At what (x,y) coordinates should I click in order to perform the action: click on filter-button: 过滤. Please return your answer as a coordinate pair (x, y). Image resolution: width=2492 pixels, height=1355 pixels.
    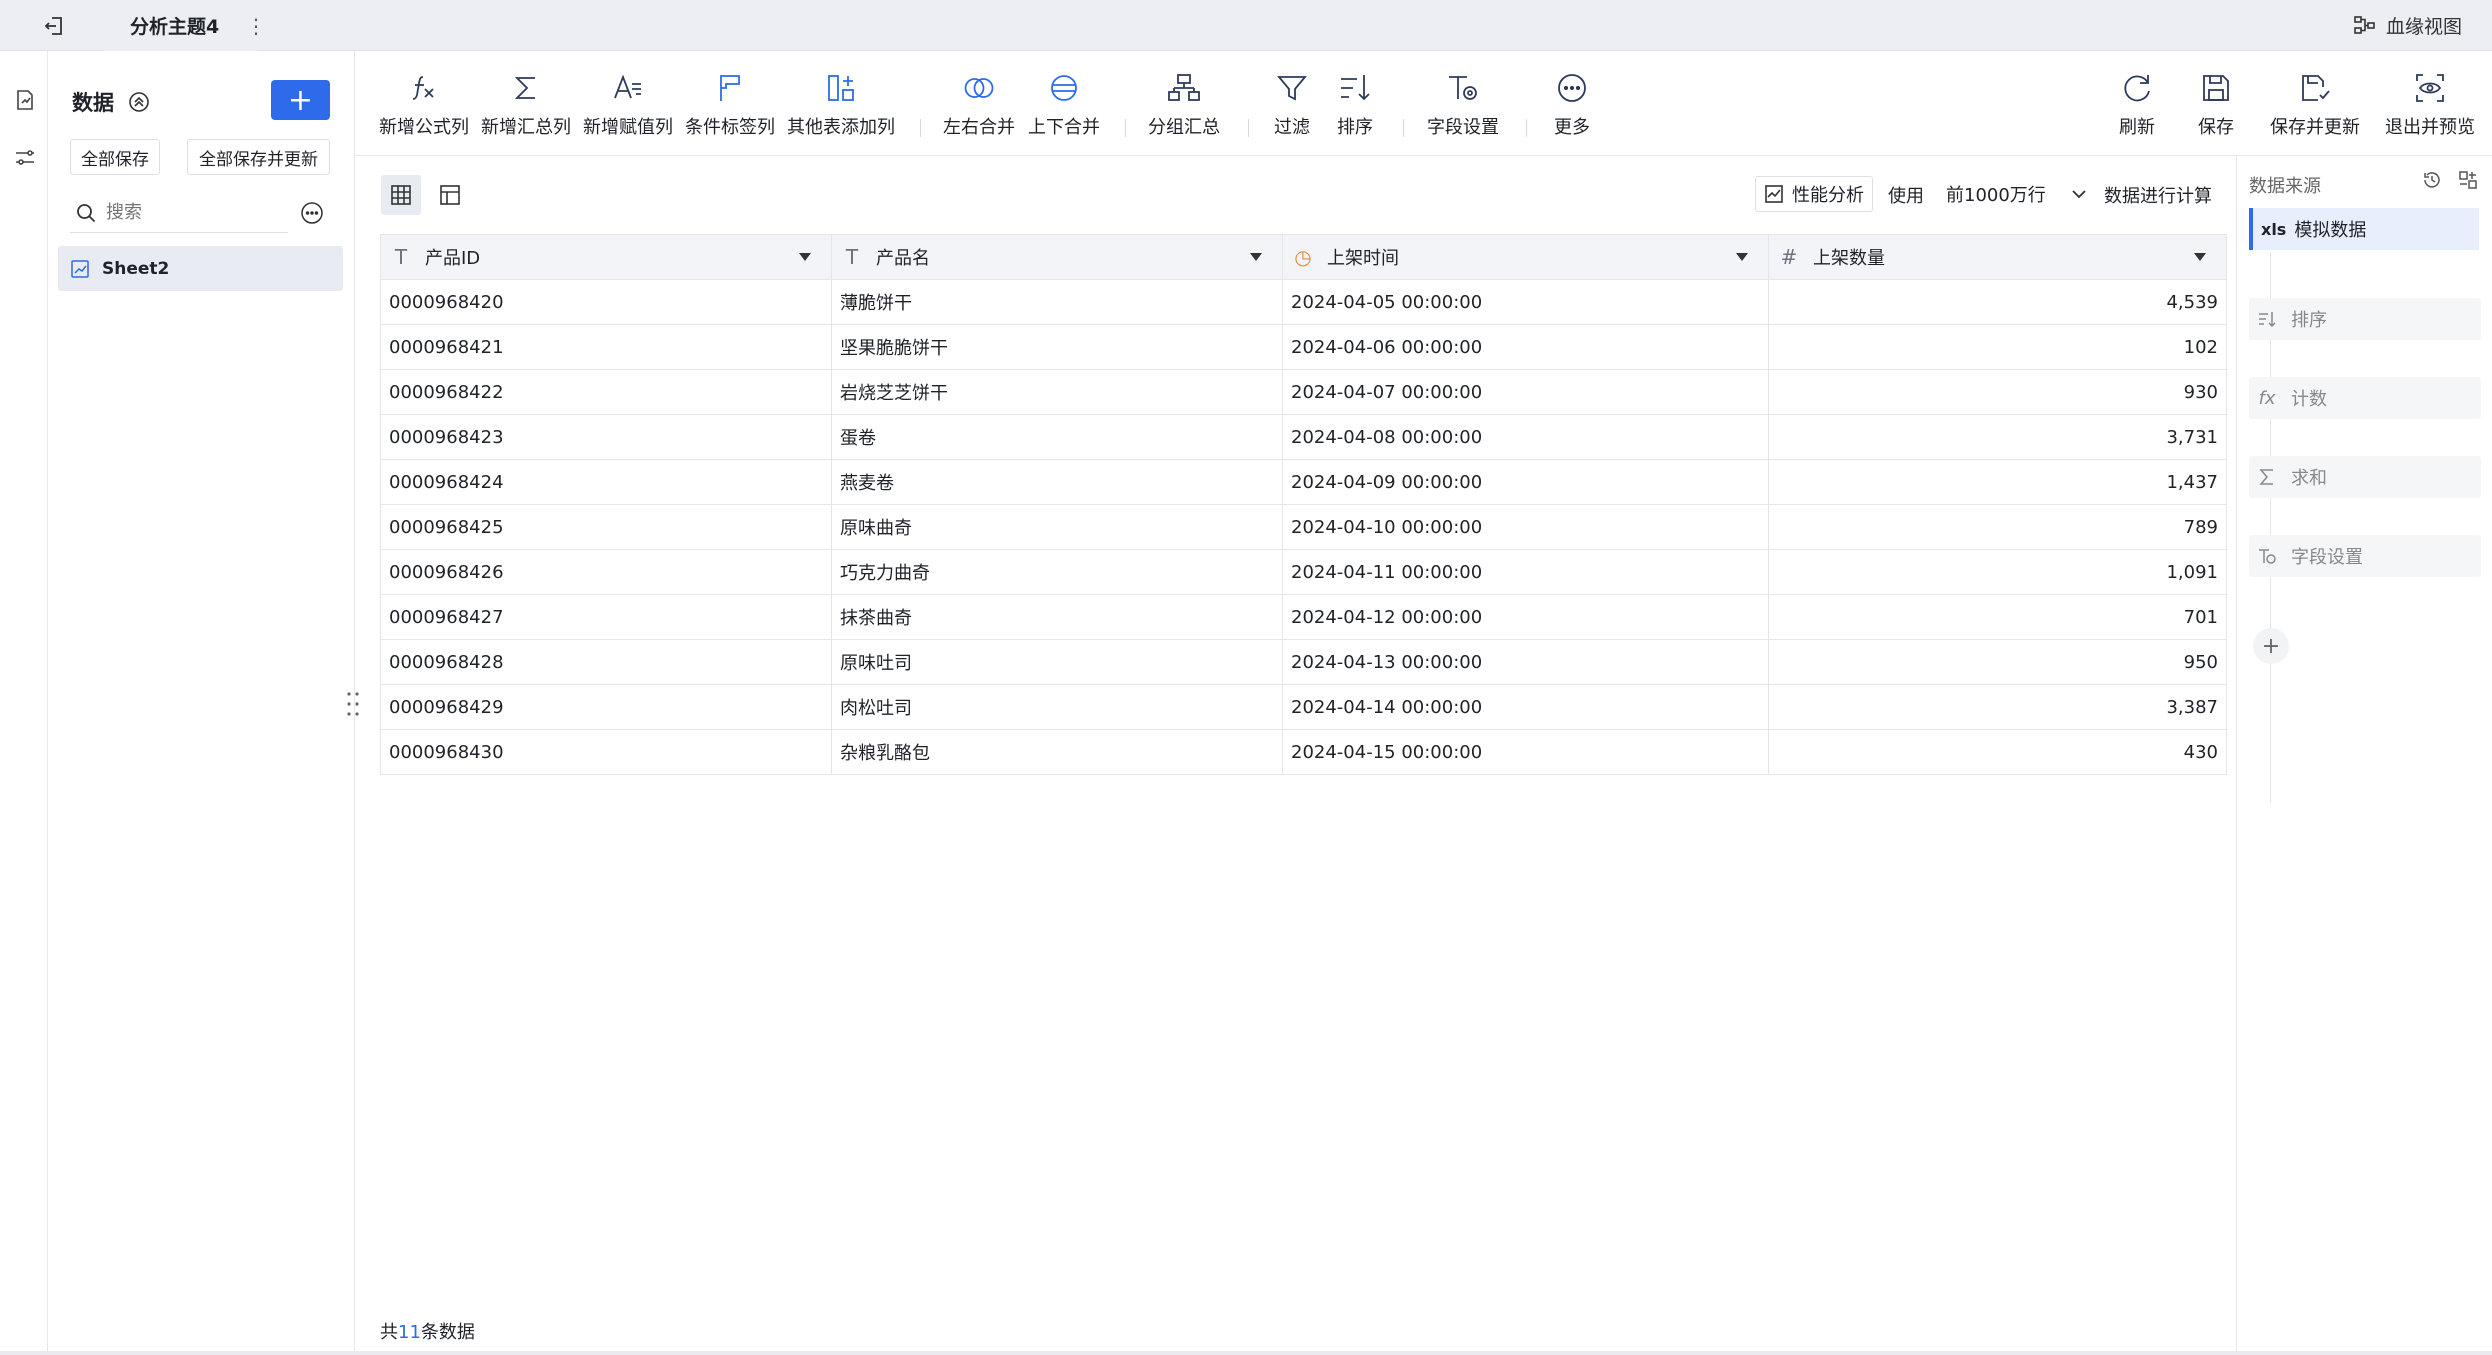
    Looking at the image, I should click on (1292, 106).